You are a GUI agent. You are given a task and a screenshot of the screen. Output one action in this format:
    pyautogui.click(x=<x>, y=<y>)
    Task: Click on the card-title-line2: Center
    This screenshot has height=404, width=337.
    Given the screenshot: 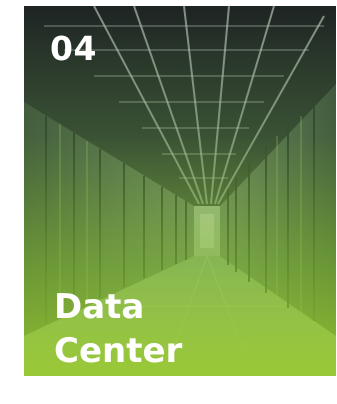 What is the action you would take?
    pyautogui.click(x=118, y=351)
    